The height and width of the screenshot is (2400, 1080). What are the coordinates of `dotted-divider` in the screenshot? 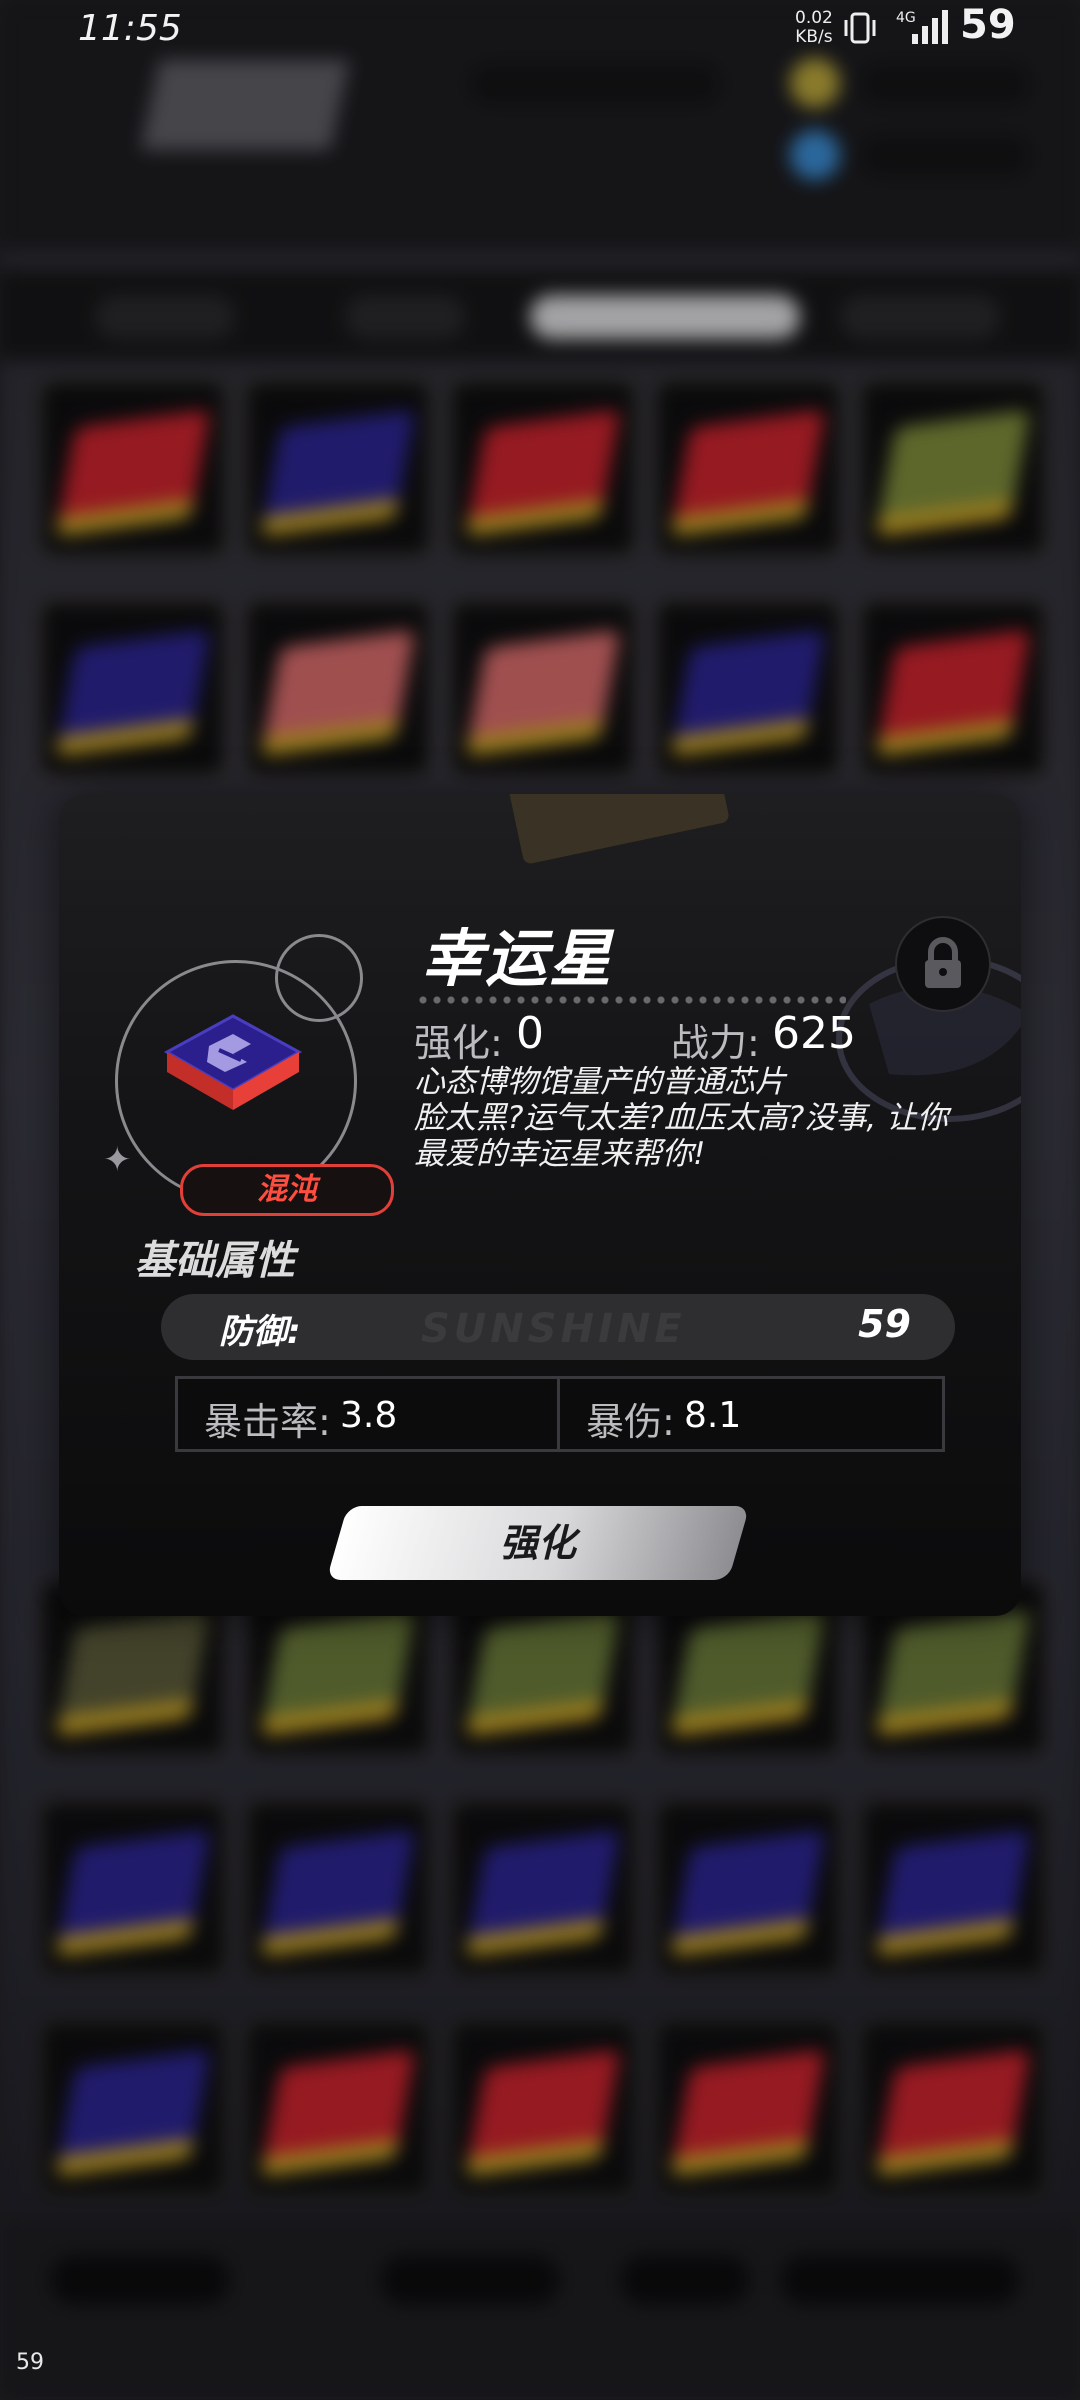 It's located at (631, 1000).